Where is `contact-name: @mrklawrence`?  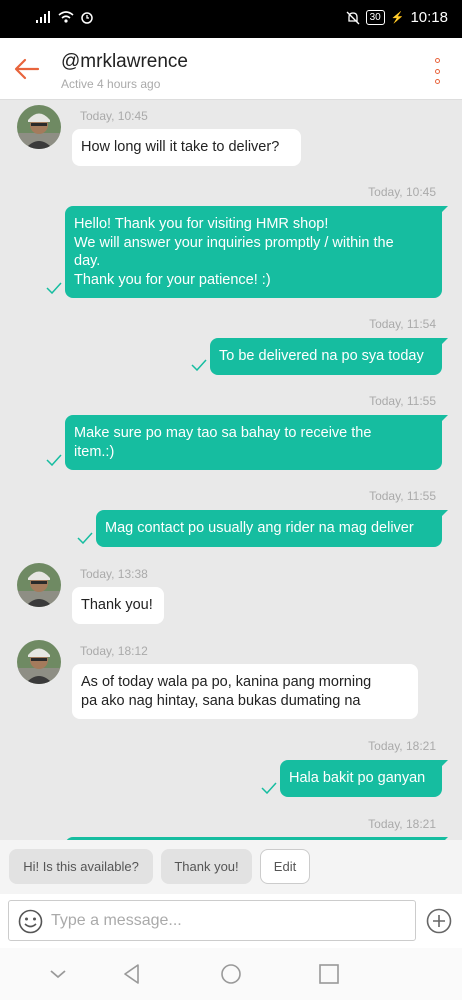
contact-name: @mrklawrence is located at coordinates (124, 62).